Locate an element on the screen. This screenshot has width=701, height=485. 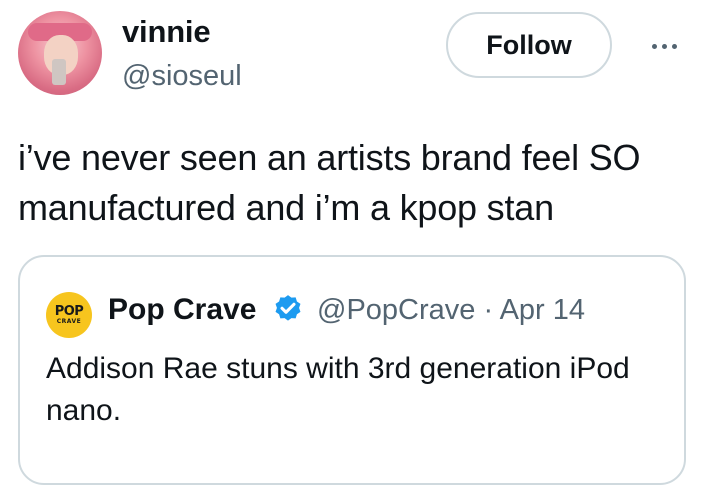
logo-text-top: POP is located at coordinates (69, 311).